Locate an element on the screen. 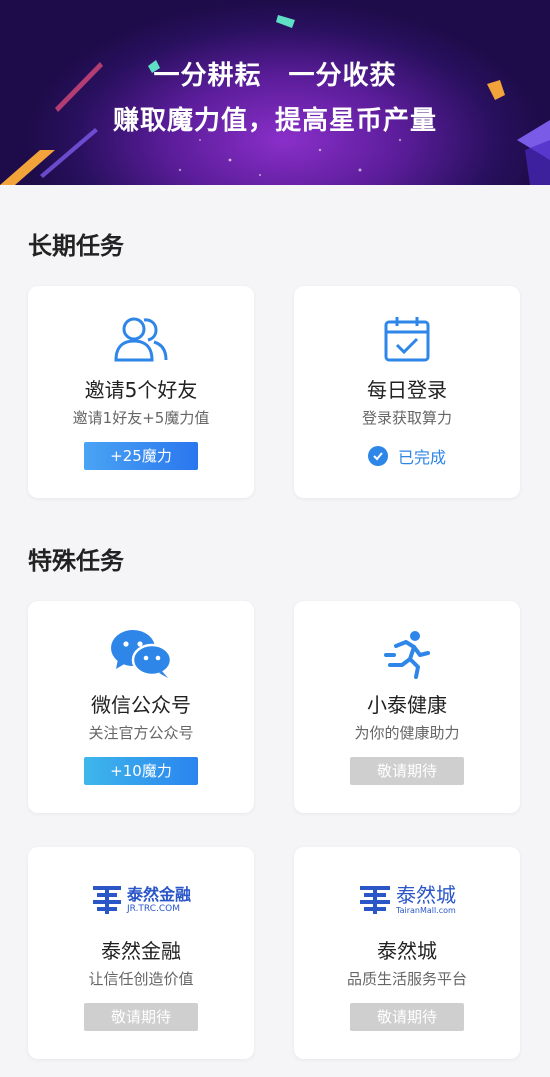 Image resolution: width=550 pixels, height=1077 pixels. task-subtitle: 为你的健康助力 is located at coordinates (407, 733).